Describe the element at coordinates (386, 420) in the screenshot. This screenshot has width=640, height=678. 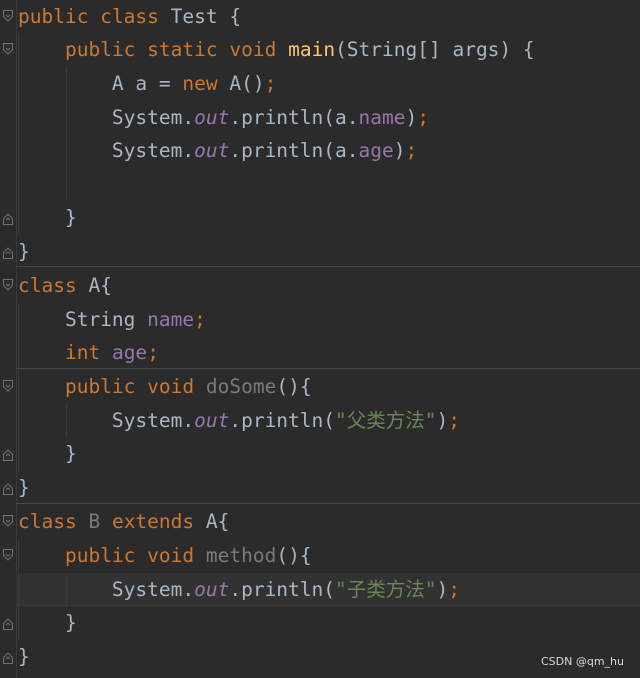
I see `code-token: "父类方法"` at that location.